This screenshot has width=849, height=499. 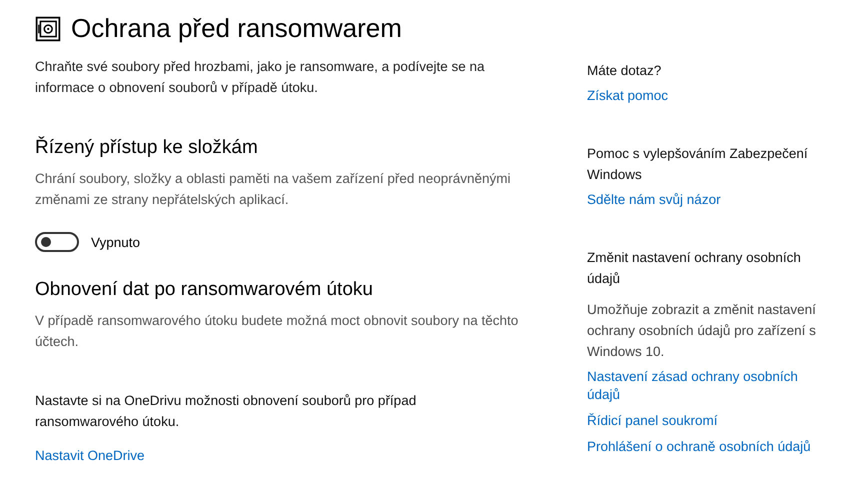 I want to click on page-title: Ochrana před ransomwarem, so click(x=236, y=28).